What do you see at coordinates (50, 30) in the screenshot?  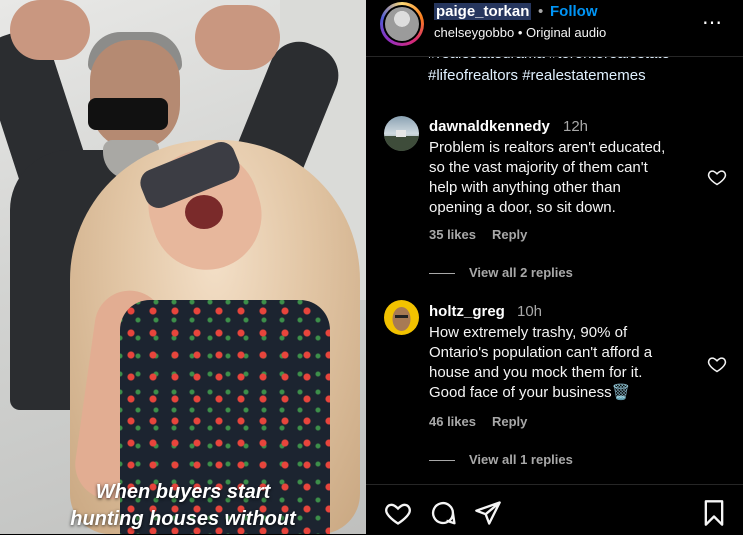 I see `man-left-hand` at bounding box center [50, 30].